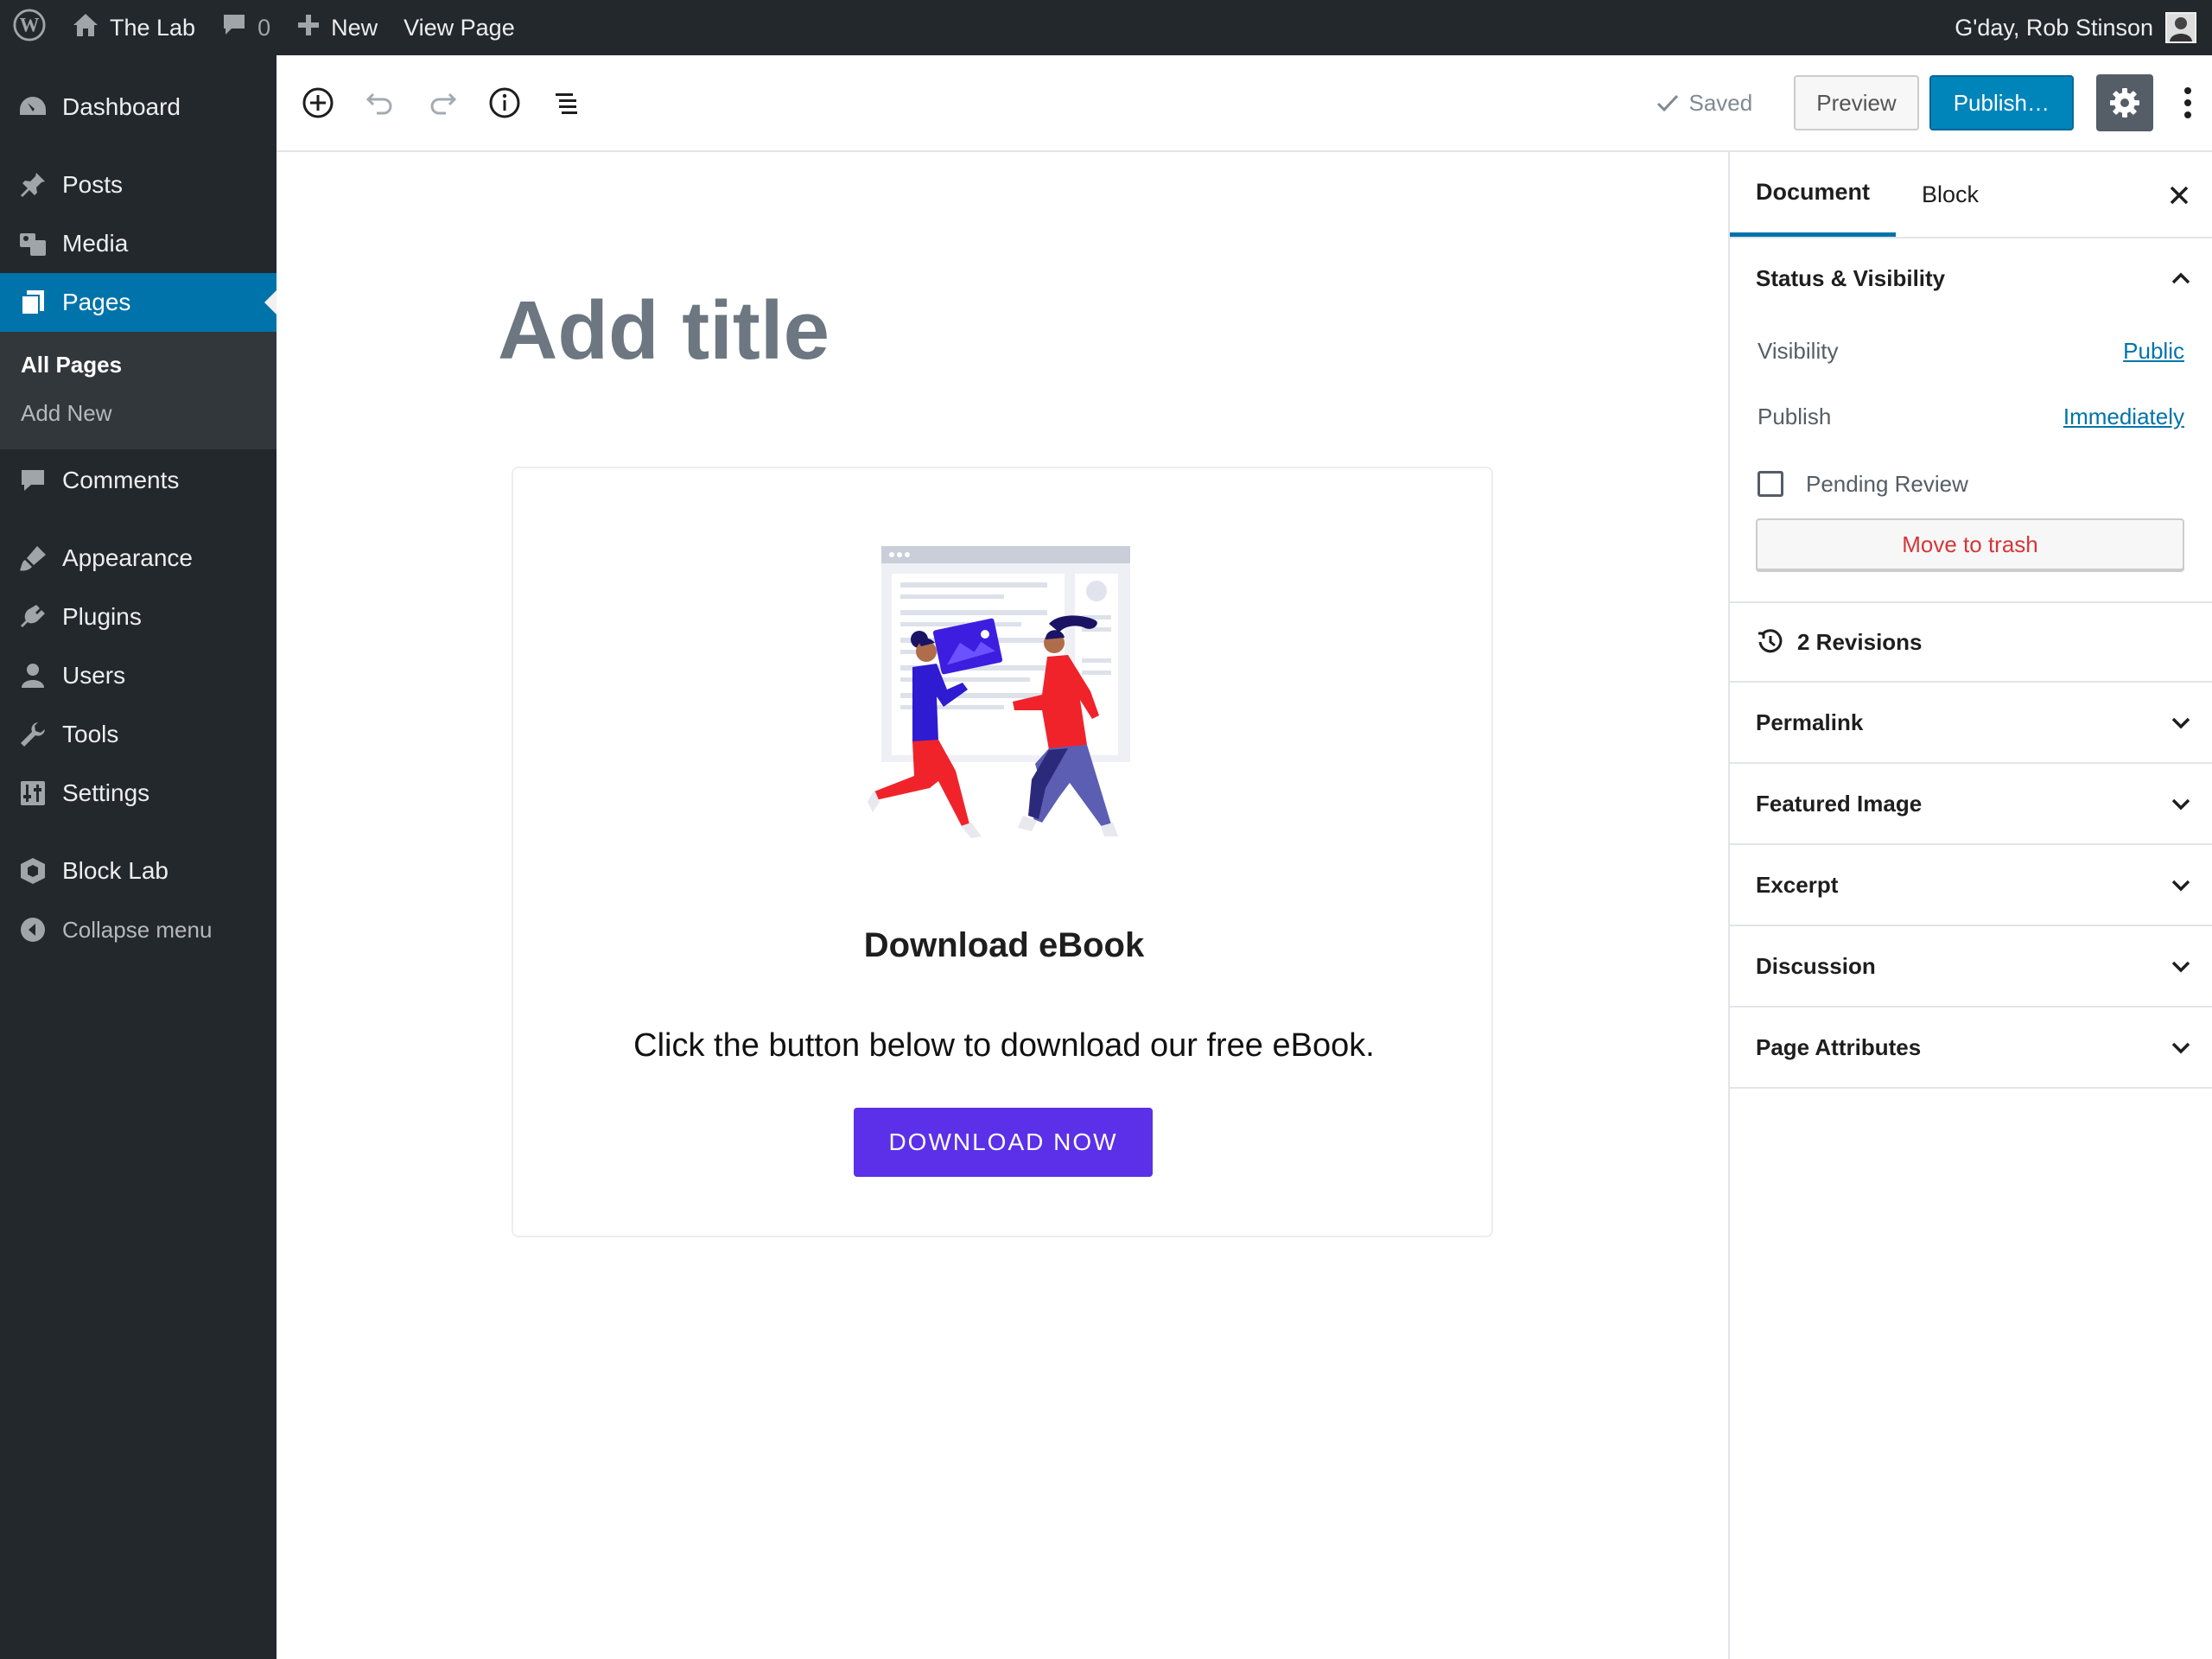 This screenshot has width=2212, height=1659. Describe the element at coordinates (85, 28) in the screenshot. I see `home-icon` at that location.